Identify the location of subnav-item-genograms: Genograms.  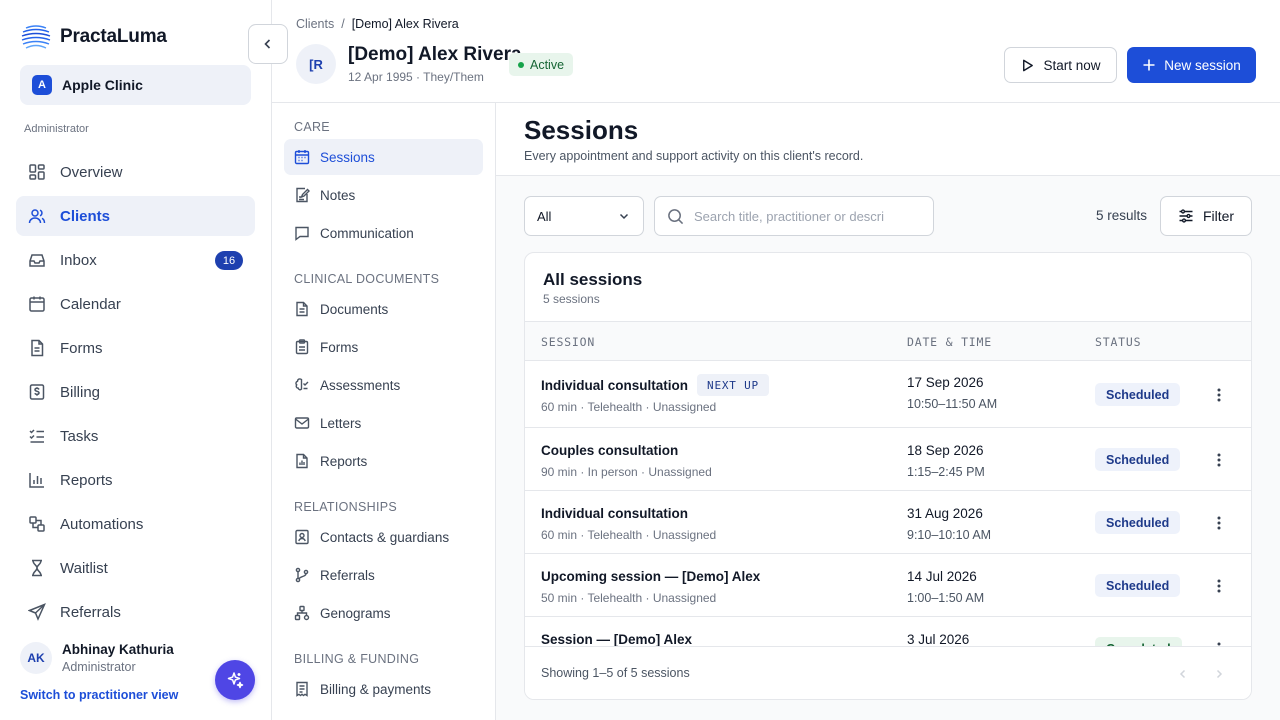
(383, 613).